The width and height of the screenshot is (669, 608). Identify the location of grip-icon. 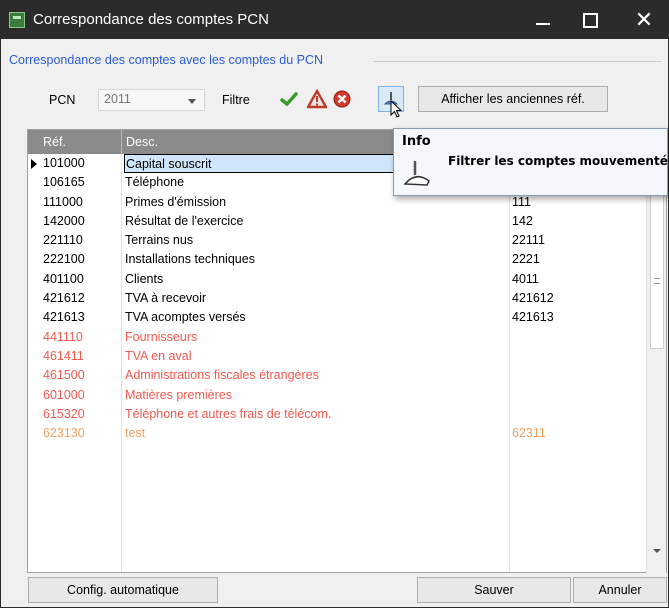
(657, 281).